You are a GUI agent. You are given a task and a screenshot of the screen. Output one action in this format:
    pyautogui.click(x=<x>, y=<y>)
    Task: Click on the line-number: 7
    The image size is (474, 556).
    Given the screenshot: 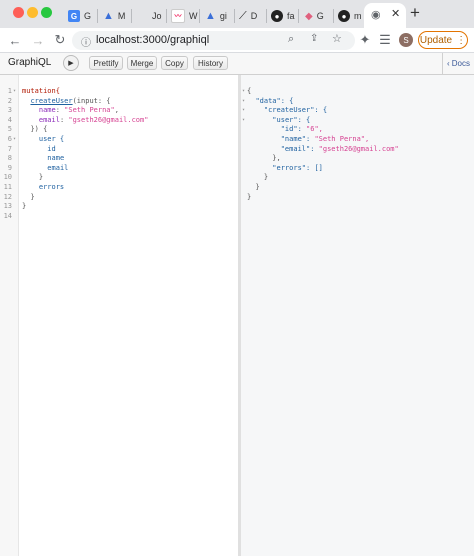 What is the action you would take?
    pyautogui.click(x=9, y=148)
    